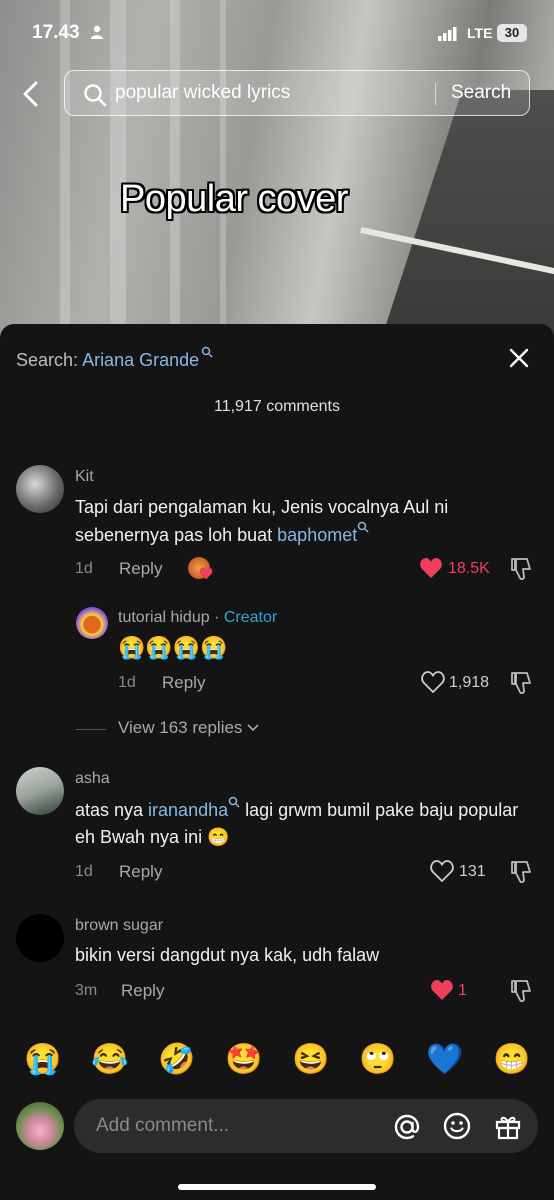 The width and height of the screenshot is (554, 1200). Describe the element at coordinates (180, 727) in the screenshot. I see `view-replies-label: View 163 replies` at that location.